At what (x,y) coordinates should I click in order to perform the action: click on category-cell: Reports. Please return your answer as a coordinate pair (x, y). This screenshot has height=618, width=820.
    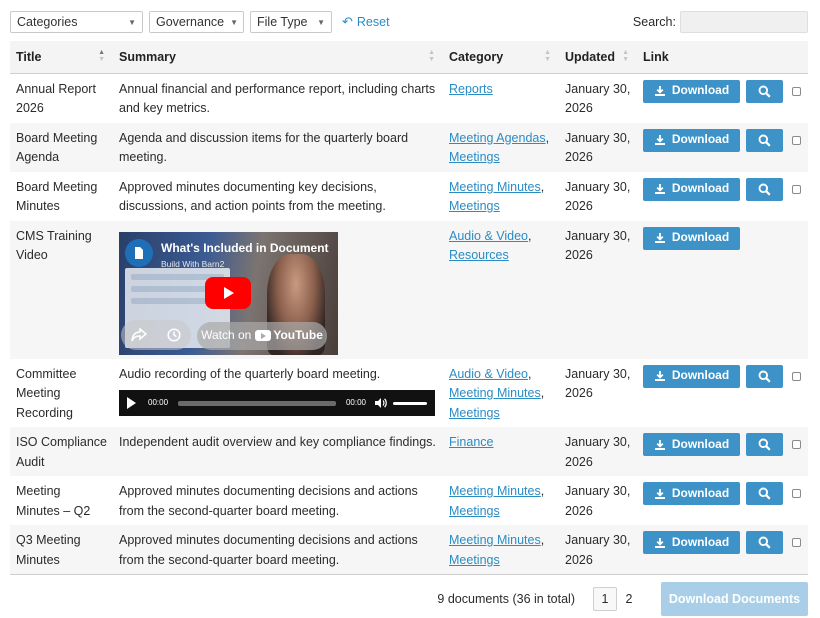
    Looking at the image, I should click on (501, 98).